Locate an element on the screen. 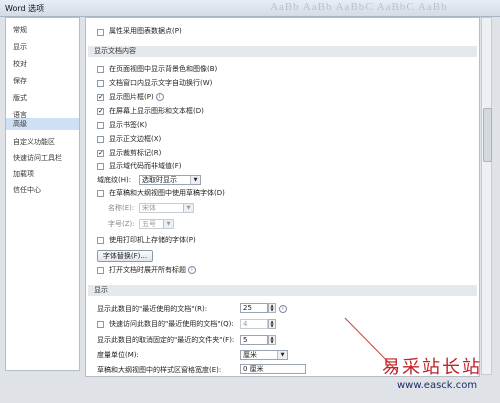 This screenshot has width=500, height=403. watermark-title: 易采站长站 is located at coordinates (432, 367).